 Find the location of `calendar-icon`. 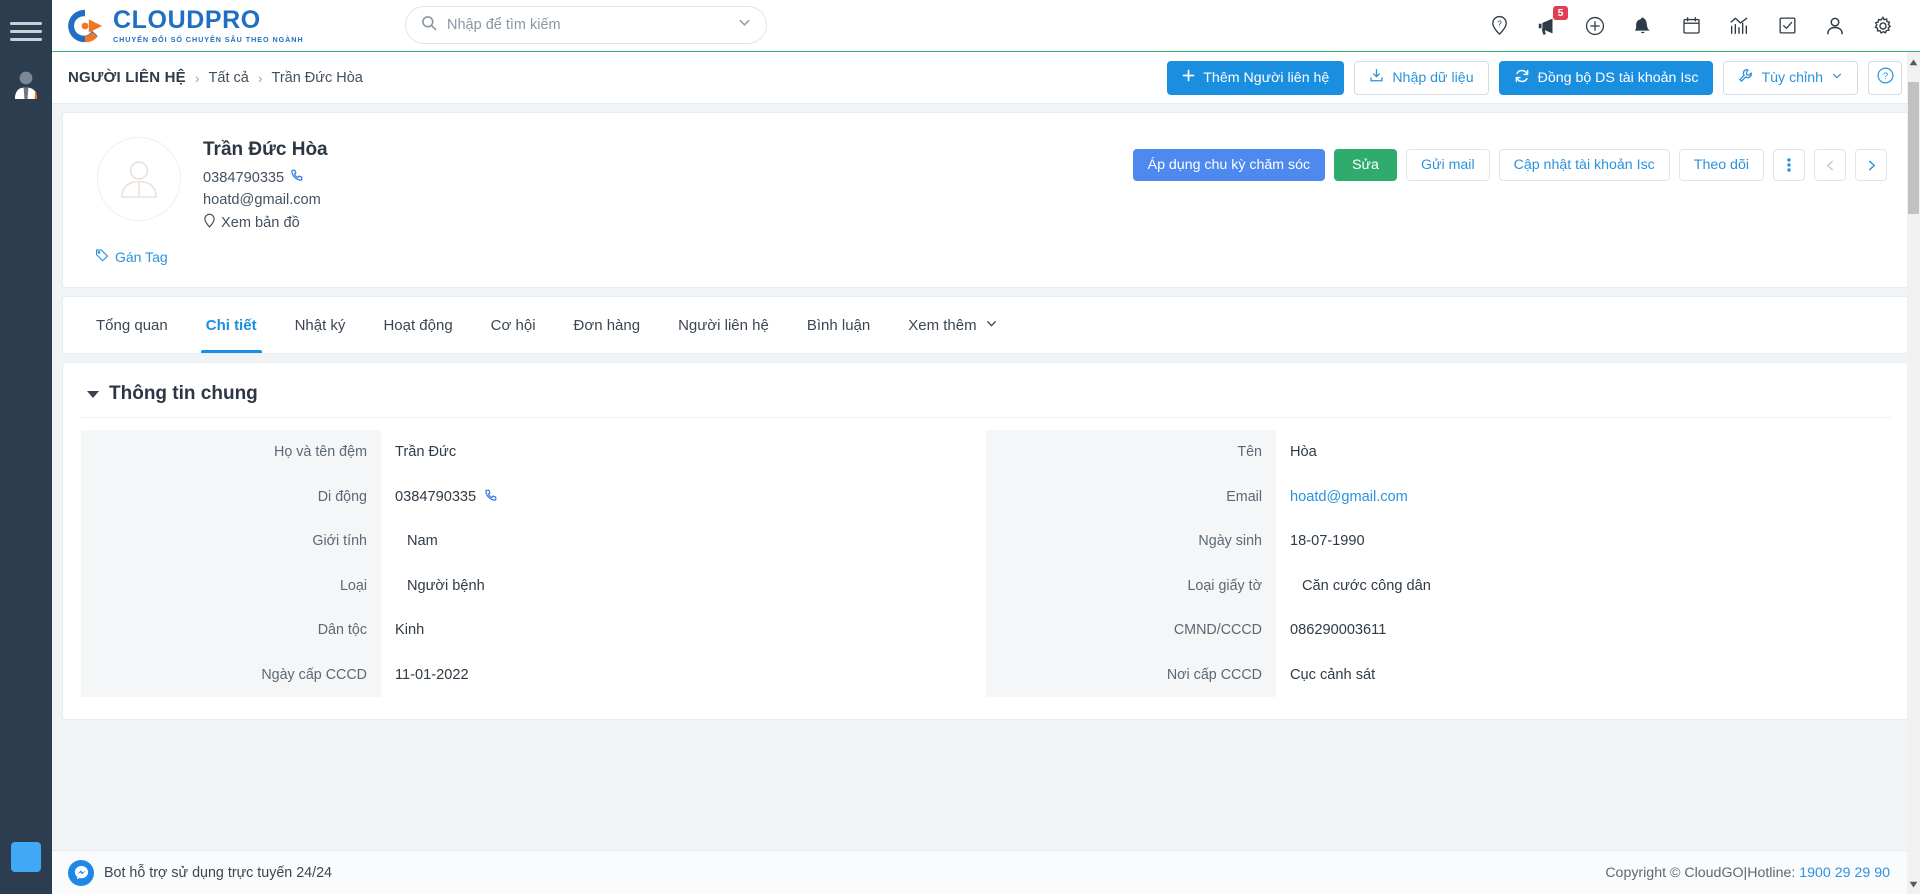

calendar-icon is located at coordinates (1691, 26).